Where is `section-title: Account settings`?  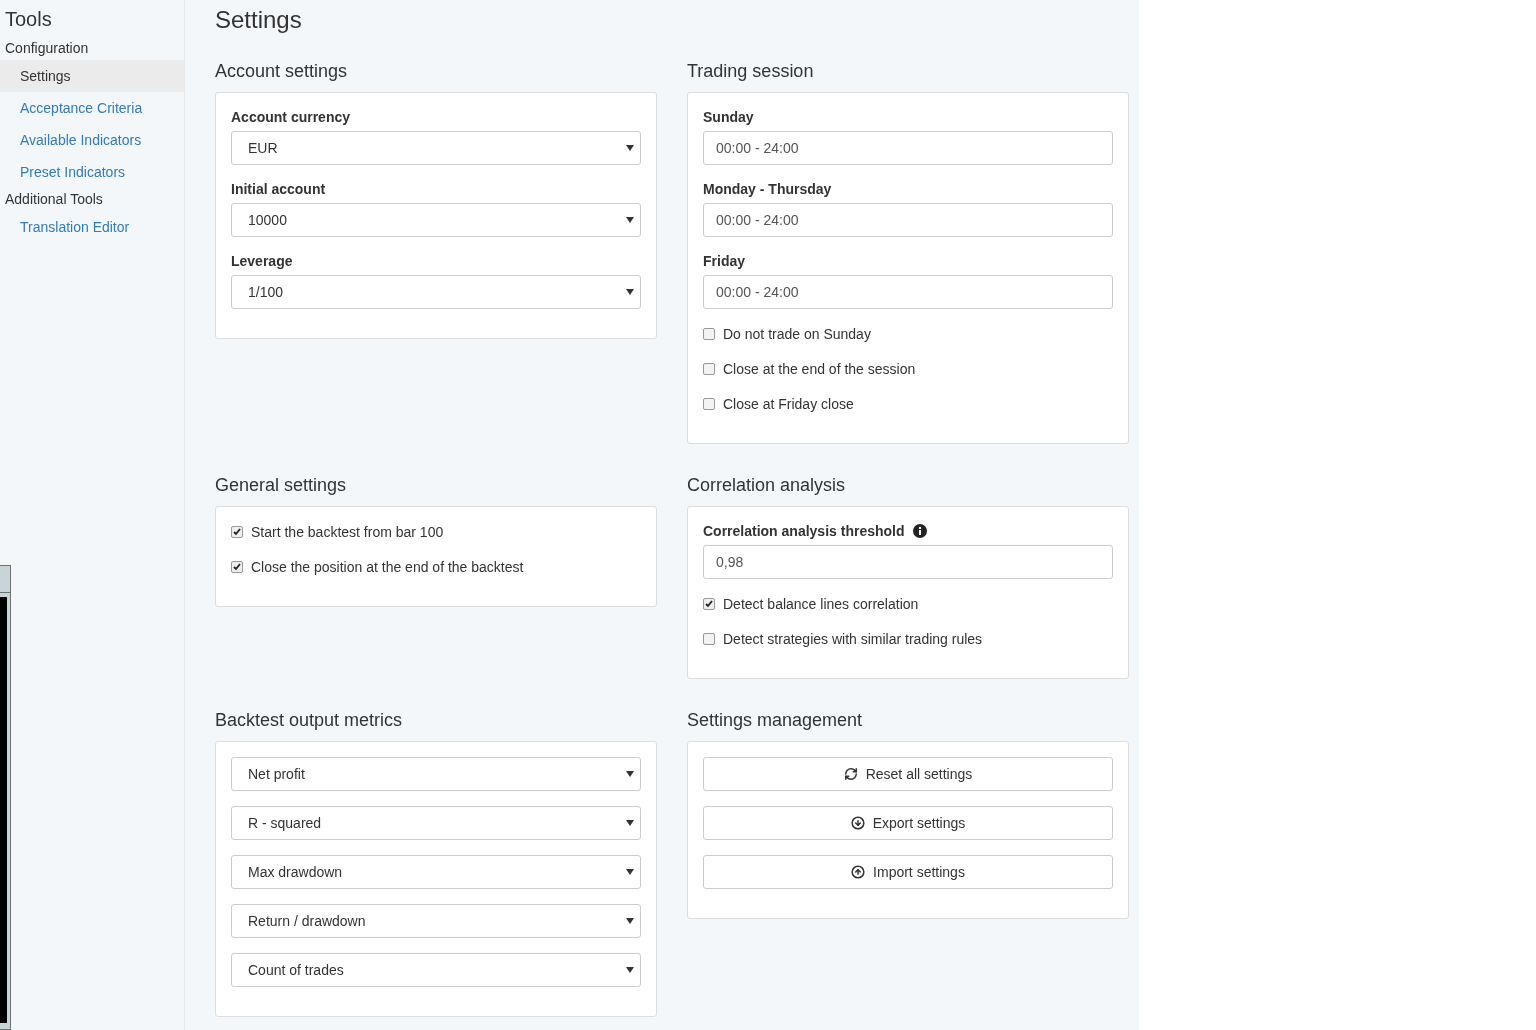 section-title: Account settings is located at coordinates (282, 71).